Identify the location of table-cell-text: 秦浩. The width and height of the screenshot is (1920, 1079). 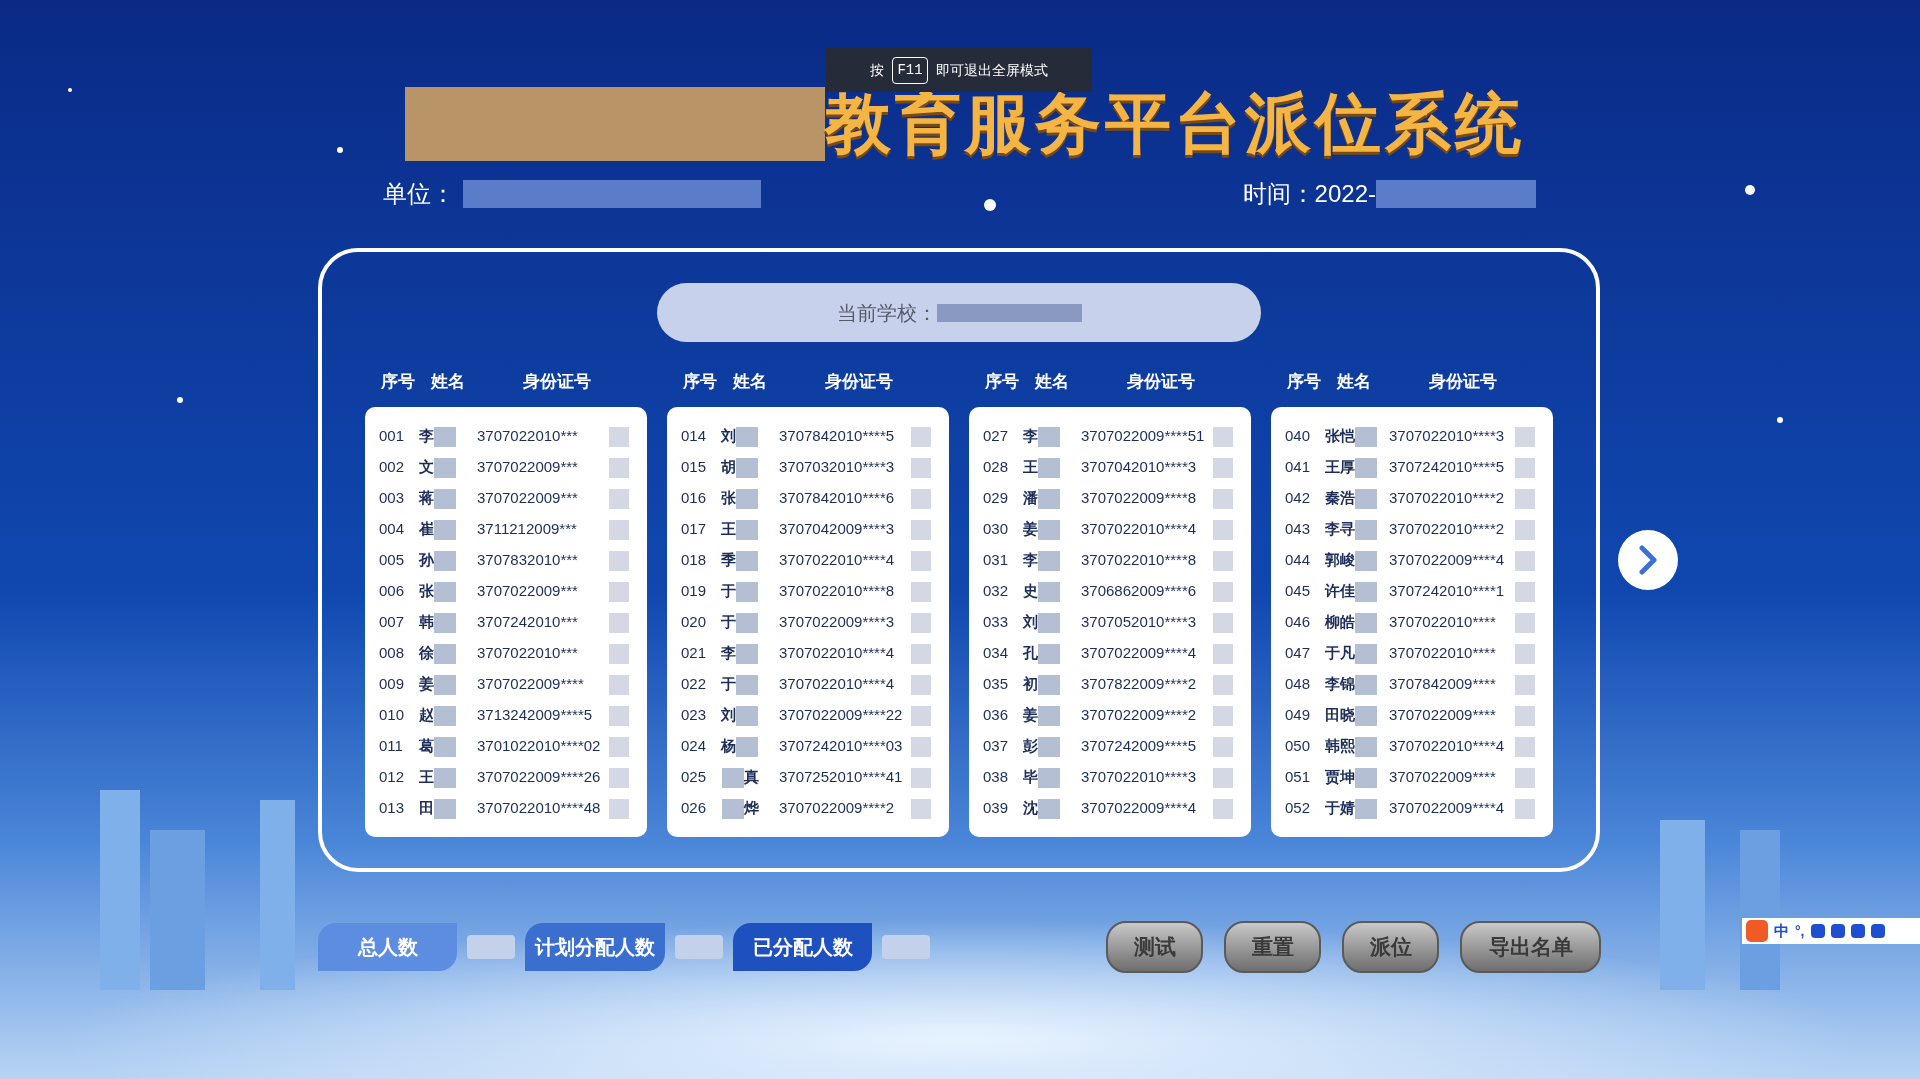
(1340, 498).